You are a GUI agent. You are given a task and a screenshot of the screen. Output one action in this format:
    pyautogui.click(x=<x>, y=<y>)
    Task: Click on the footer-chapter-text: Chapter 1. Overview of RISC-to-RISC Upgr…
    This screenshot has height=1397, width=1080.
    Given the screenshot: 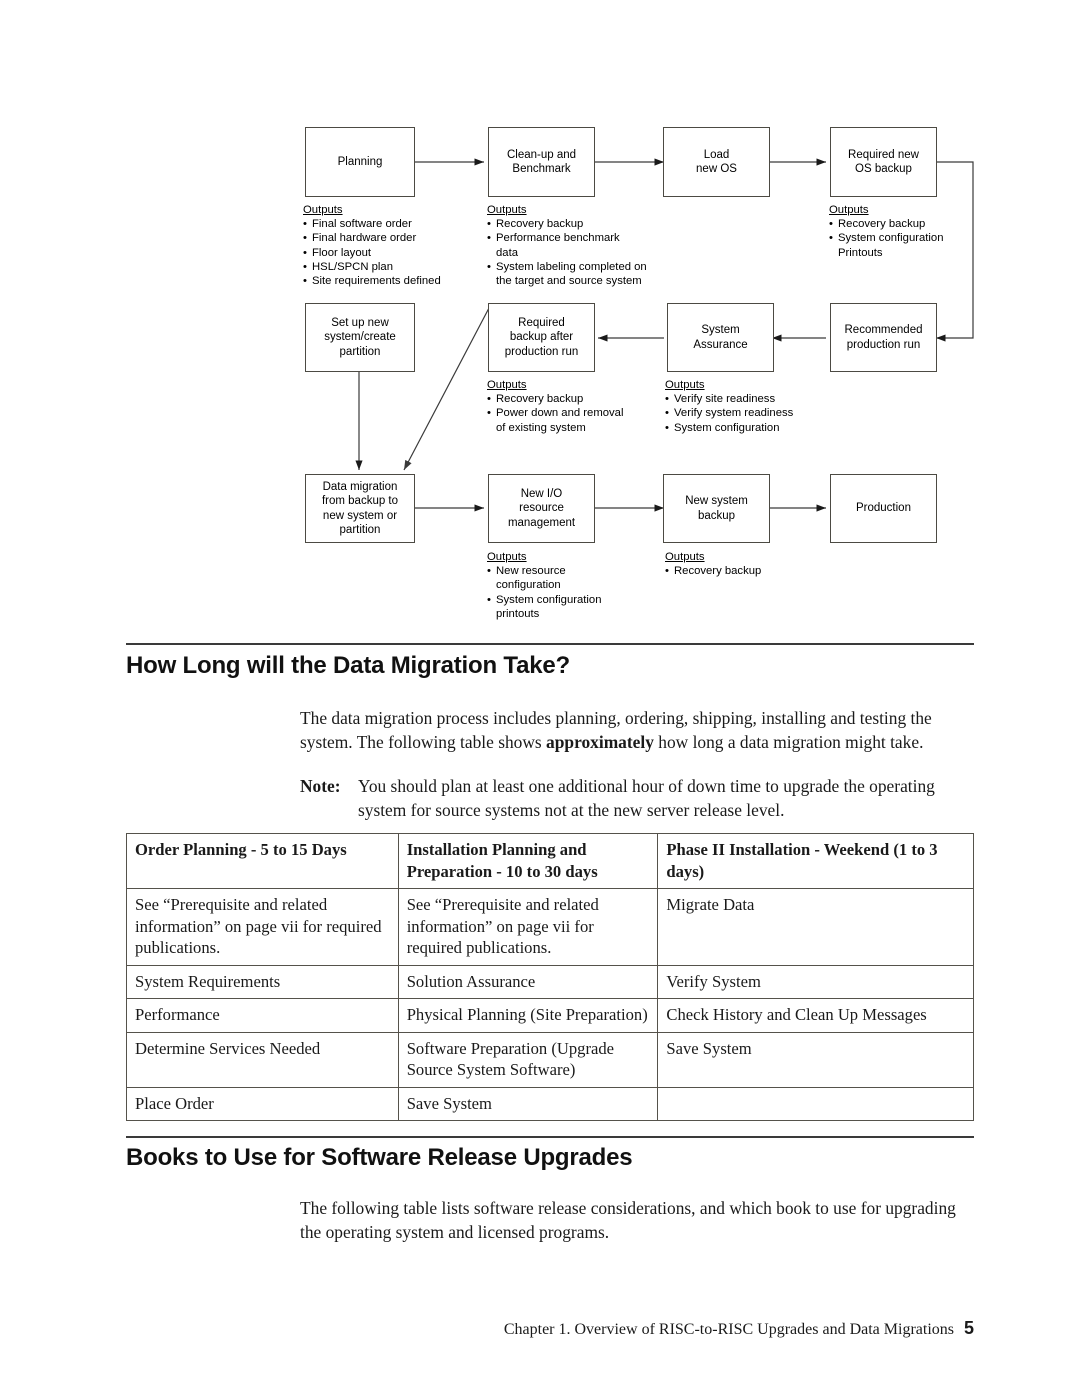 What is the action you would take?
    pyautogui.click(x=728, y=1329)
    